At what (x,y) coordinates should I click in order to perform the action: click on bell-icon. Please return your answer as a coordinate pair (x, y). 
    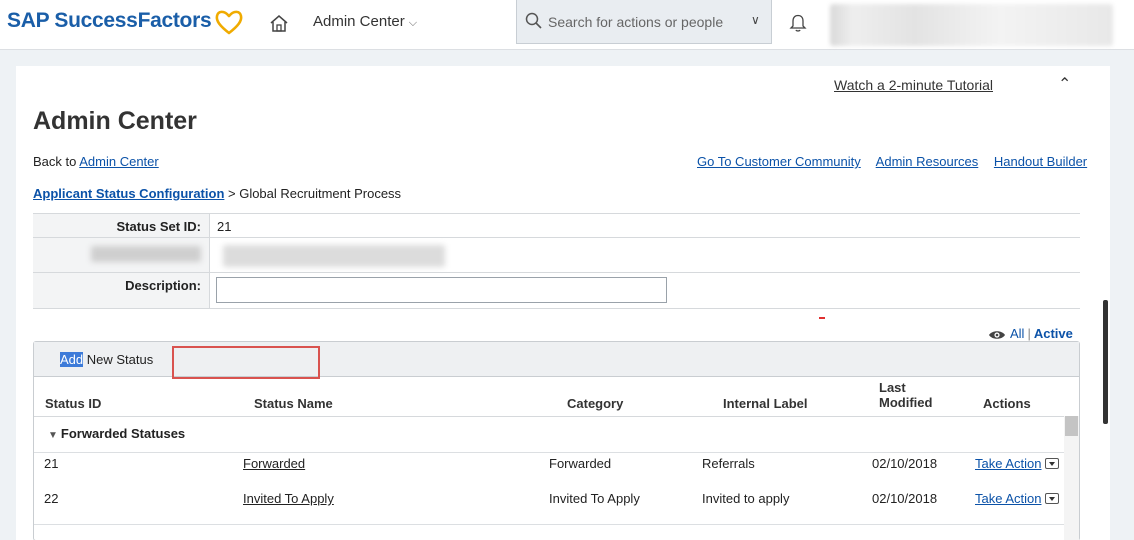
    Looking at the image, I should click on (798, 22).